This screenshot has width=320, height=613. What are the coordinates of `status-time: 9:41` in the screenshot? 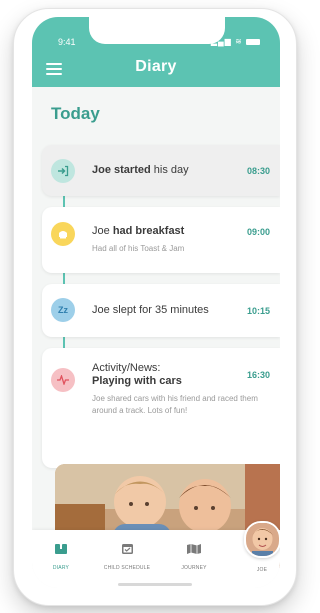 It's located at (67, 42).